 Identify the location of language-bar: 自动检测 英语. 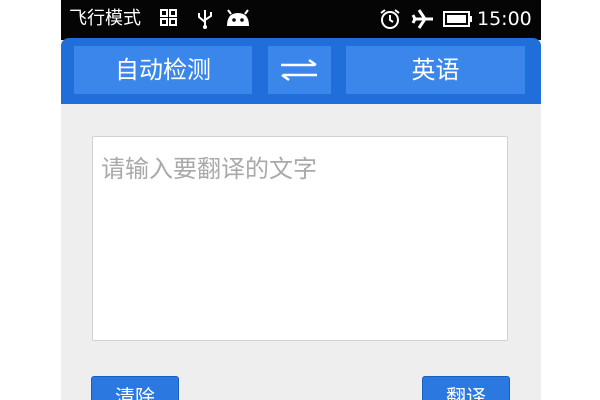
(301, 71).